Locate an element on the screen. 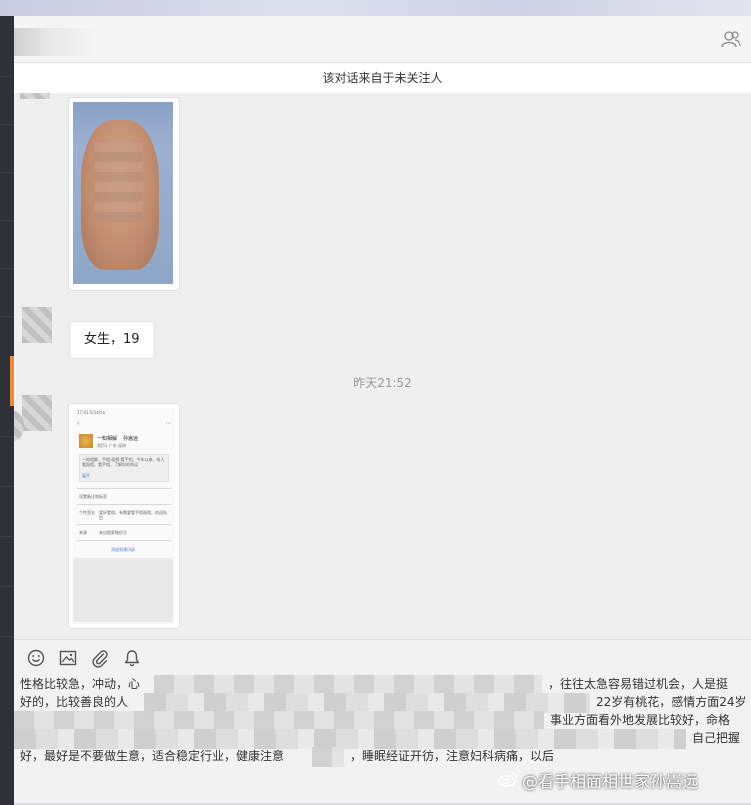  weibo-logo-icon is located at coordinates (507, 779).